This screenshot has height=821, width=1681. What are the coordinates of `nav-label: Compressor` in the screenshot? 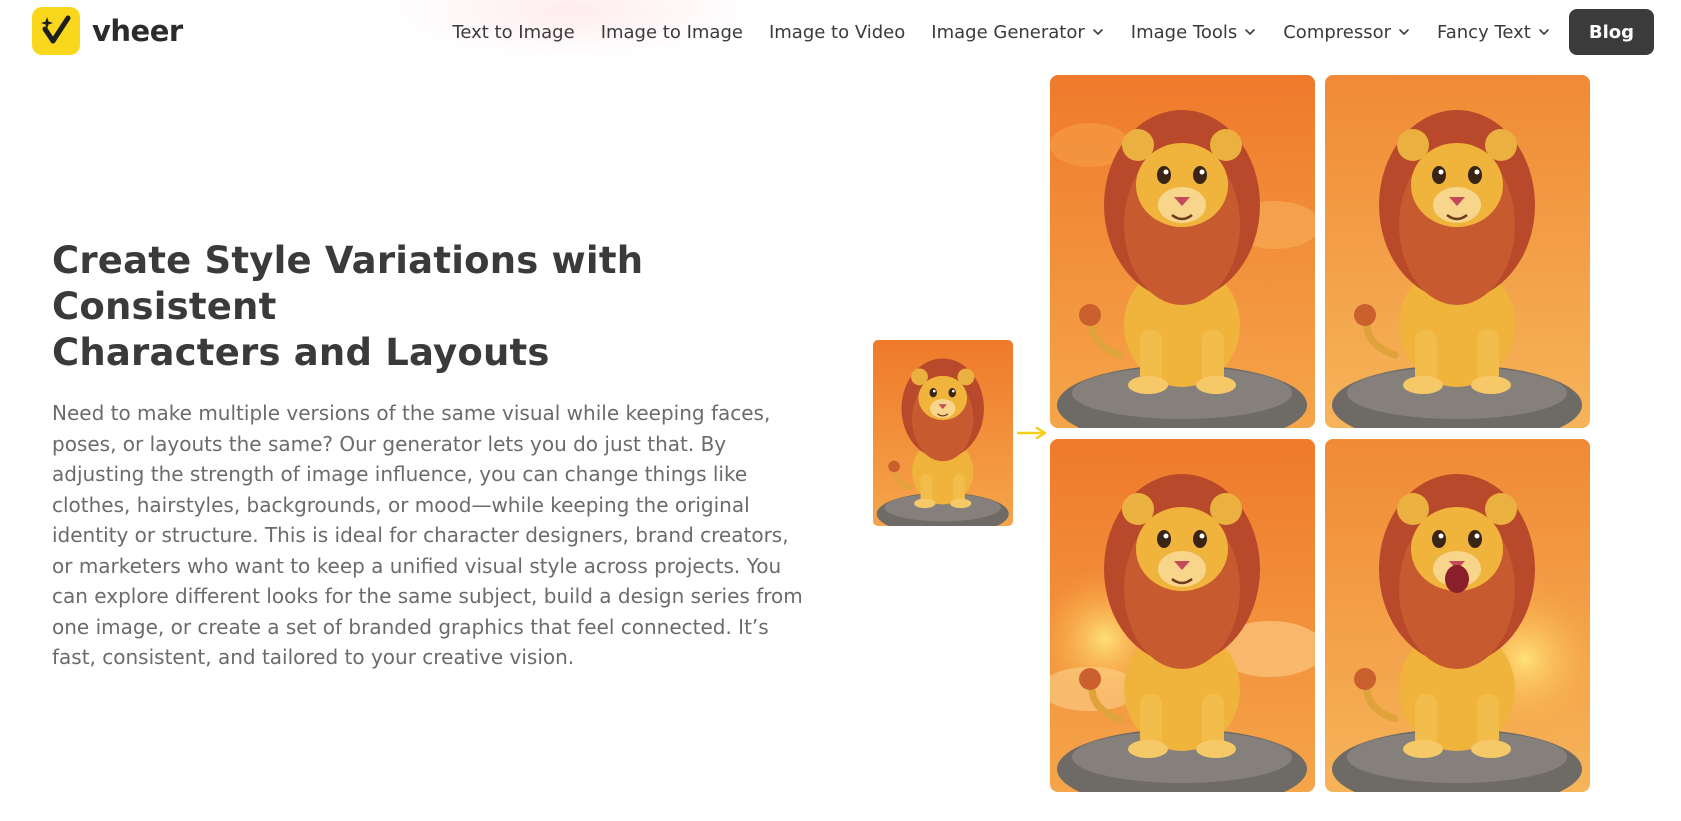 It's located at (1337, 32).